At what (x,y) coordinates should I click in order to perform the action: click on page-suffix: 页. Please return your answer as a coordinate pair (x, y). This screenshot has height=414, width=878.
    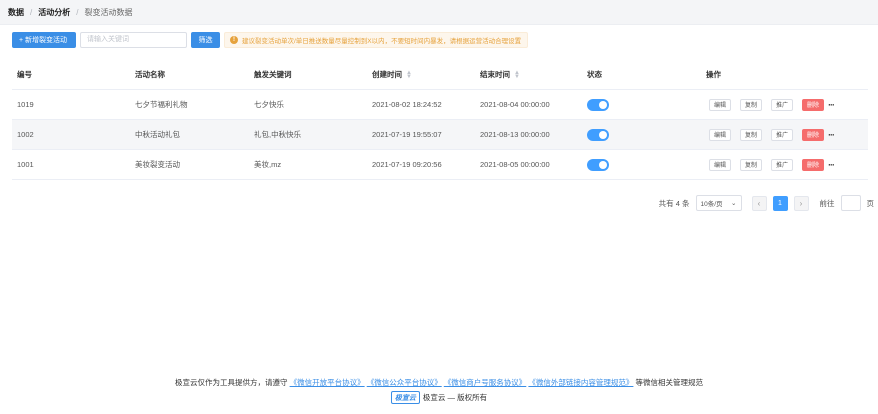
    Looking at the image, I should click on (870, 203).